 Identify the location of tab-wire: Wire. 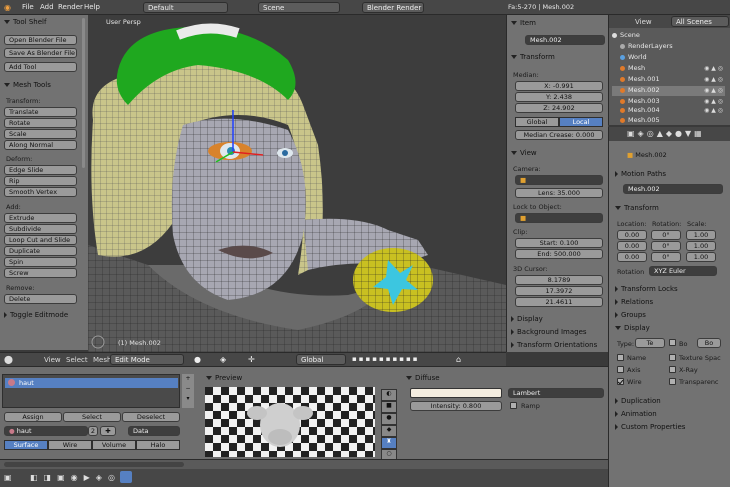
(70, 445).